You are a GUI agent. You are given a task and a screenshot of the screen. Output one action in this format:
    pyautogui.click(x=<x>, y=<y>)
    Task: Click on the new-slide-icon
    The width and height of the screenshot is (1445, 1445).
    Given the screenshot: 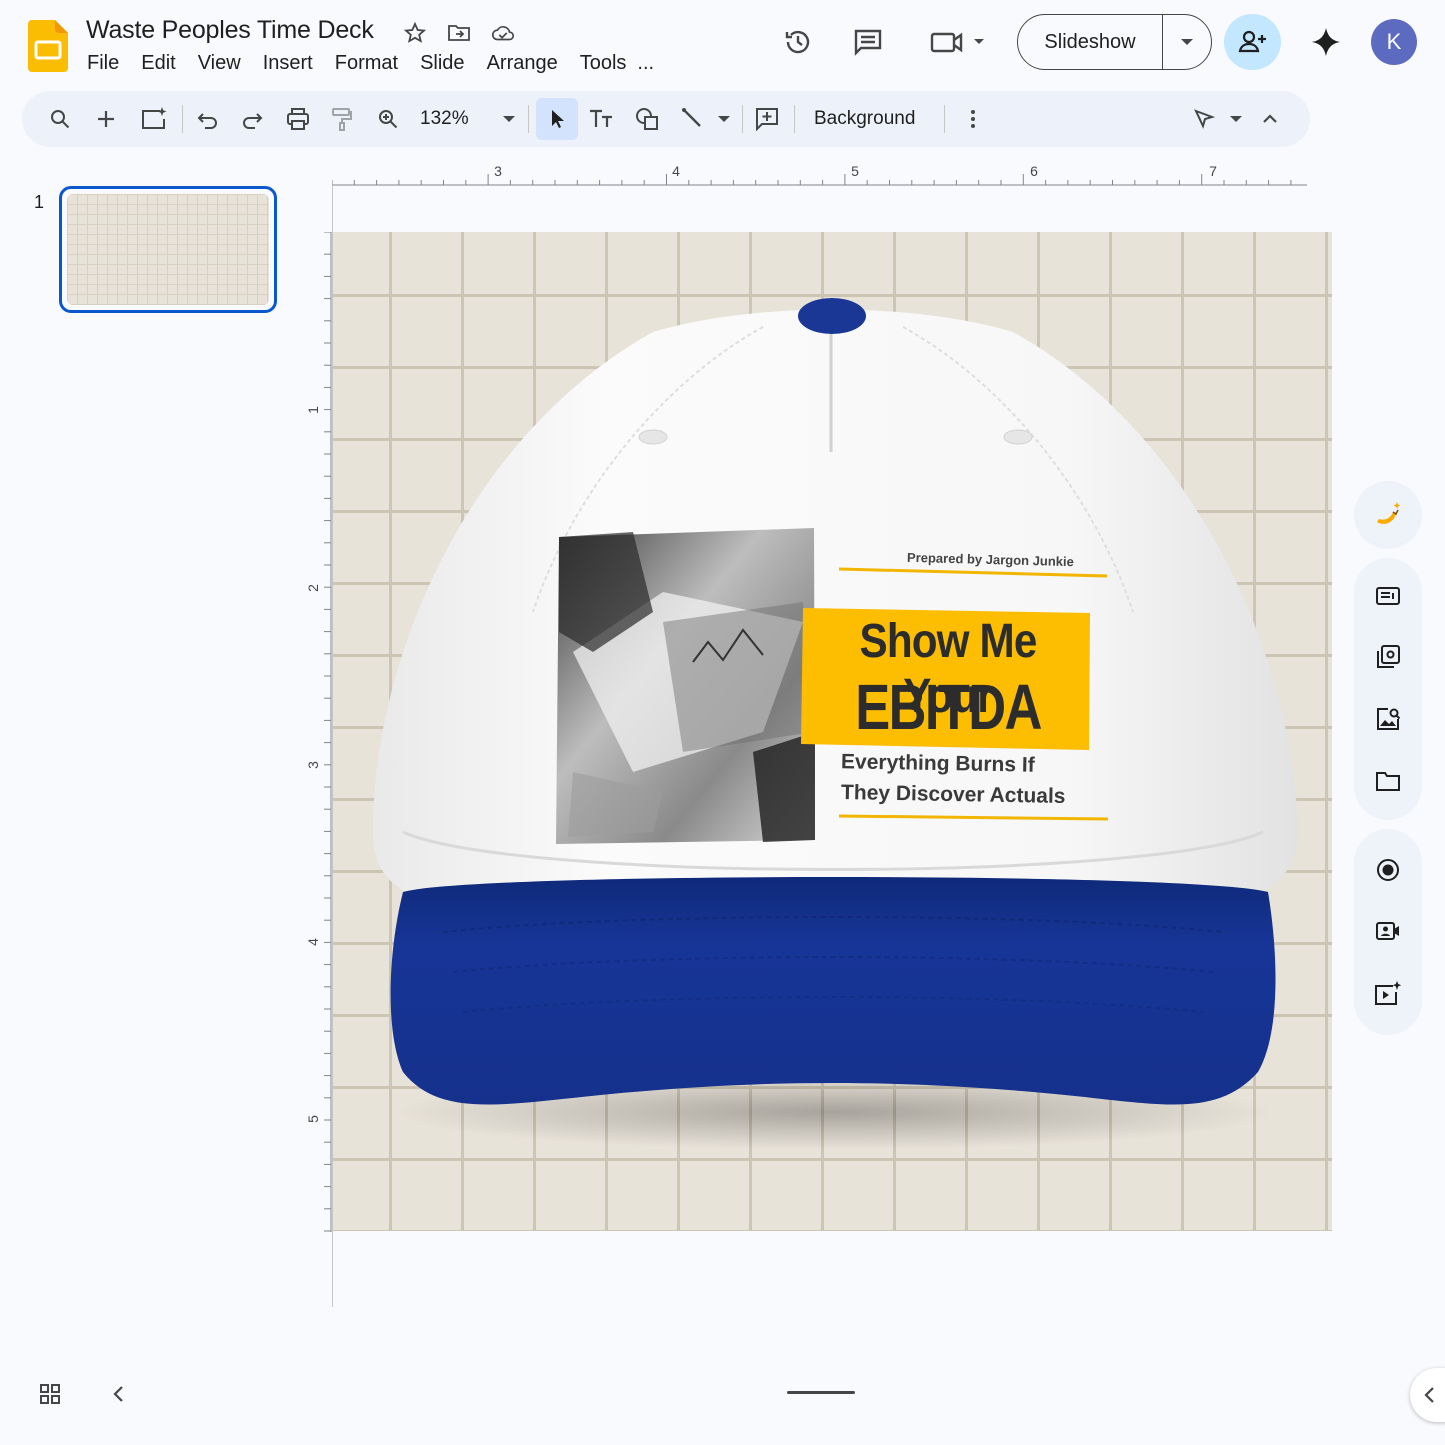 What is the action you would take?
    pyautogui.click(x=106, y=119)
    